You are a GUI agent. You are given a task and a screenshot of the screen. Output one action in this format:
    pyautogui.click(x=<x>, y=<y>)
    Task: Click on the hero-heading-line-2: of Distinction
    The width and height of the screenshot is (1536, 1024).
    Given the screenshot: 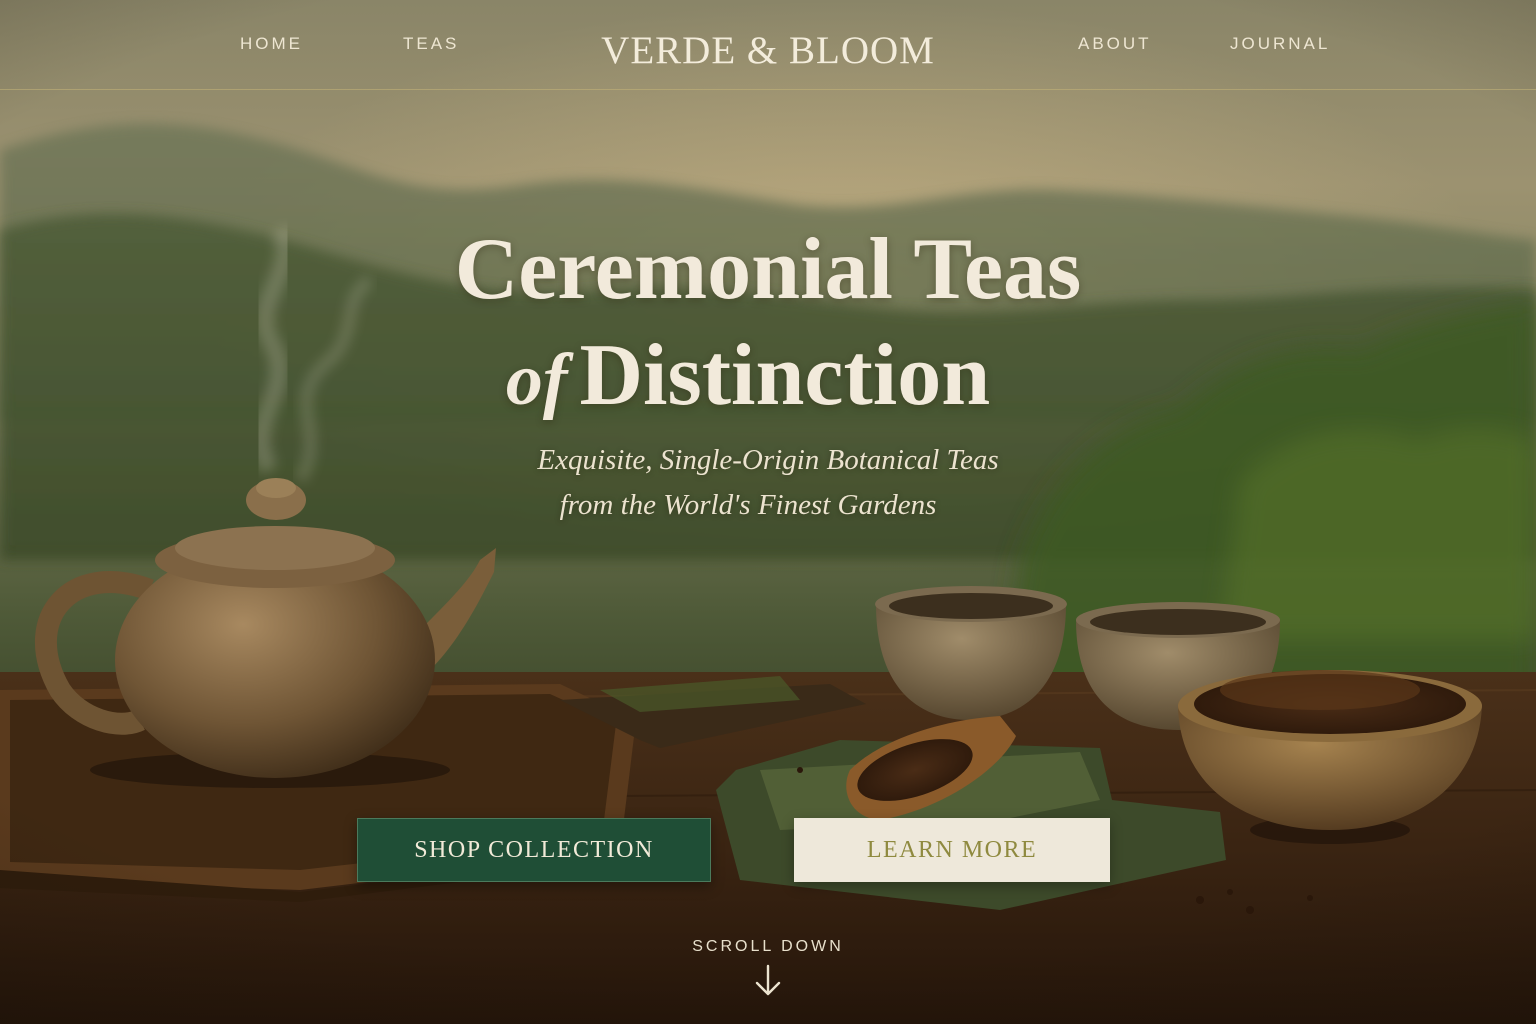 What is the action you would take?
    pyautogui.click(x=768, y=378)
    